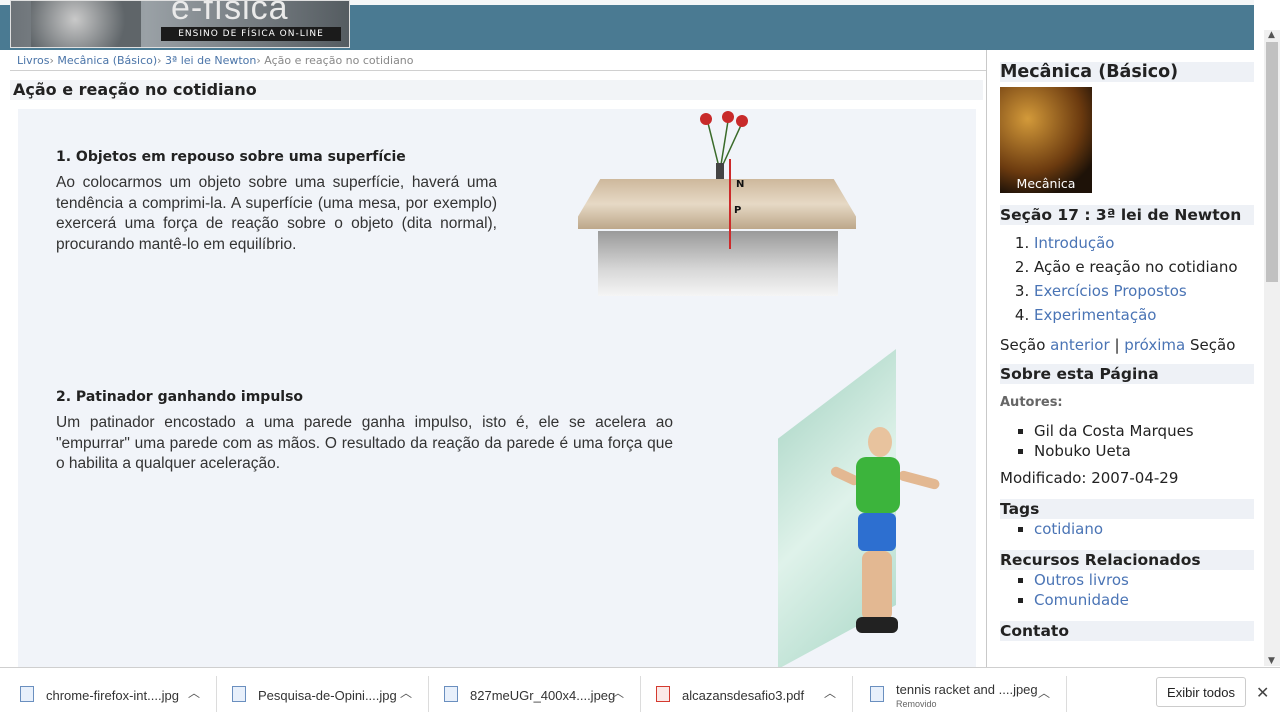  I want to click on download-status: Removido, so click(916, 704).